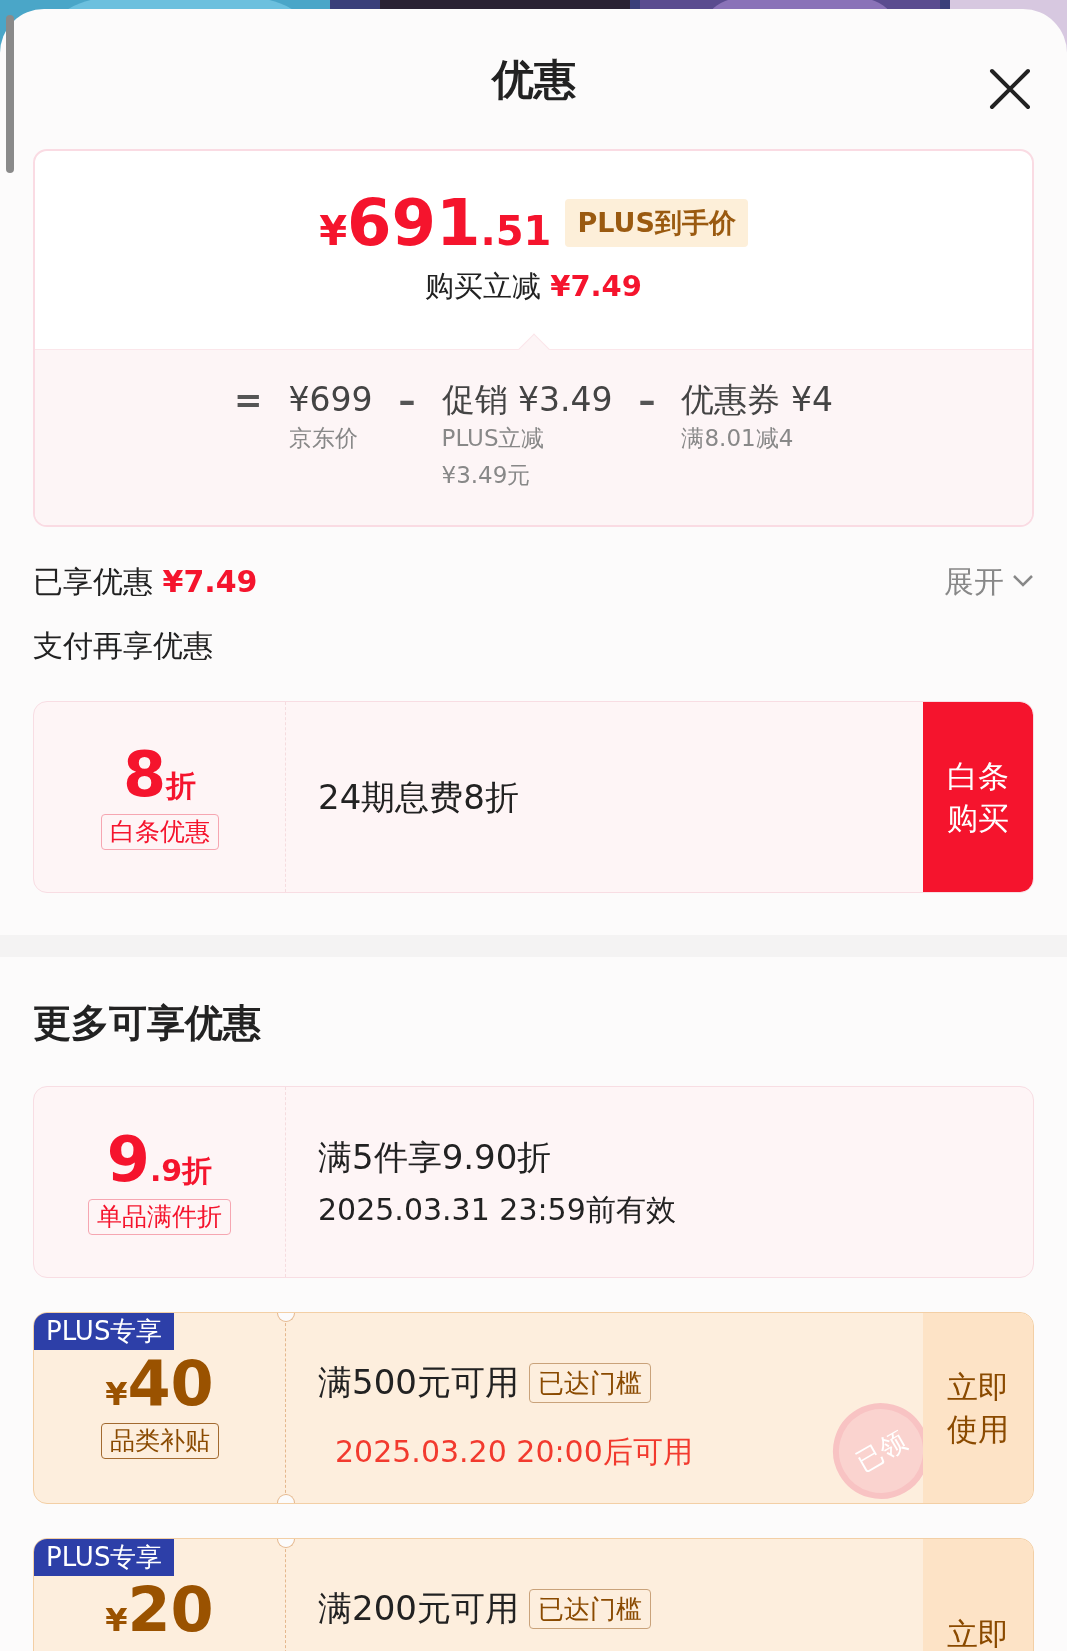 Image resolution: width=1067 pixels, height=1651 pixels. I want to click on offer-value: ¥20, so click(159, 1610).